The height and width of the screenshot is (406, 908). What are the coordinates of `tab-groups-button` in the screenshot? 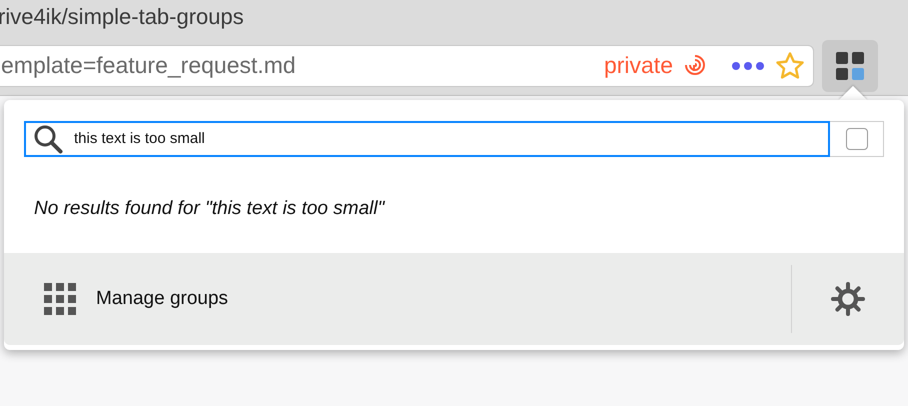 It's located at (850, 66).